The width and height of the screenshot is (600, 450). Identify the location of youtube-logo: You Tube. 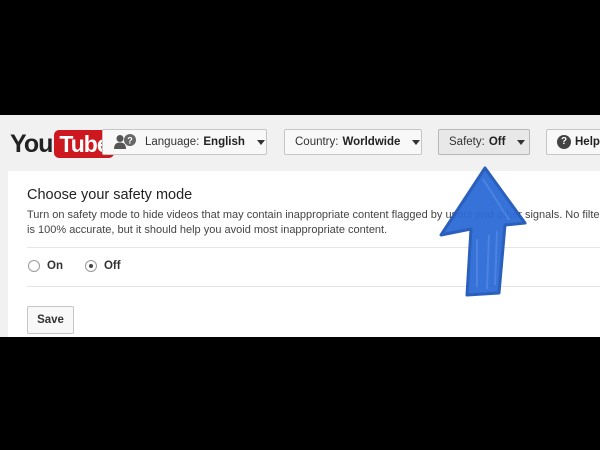
(62, 144).